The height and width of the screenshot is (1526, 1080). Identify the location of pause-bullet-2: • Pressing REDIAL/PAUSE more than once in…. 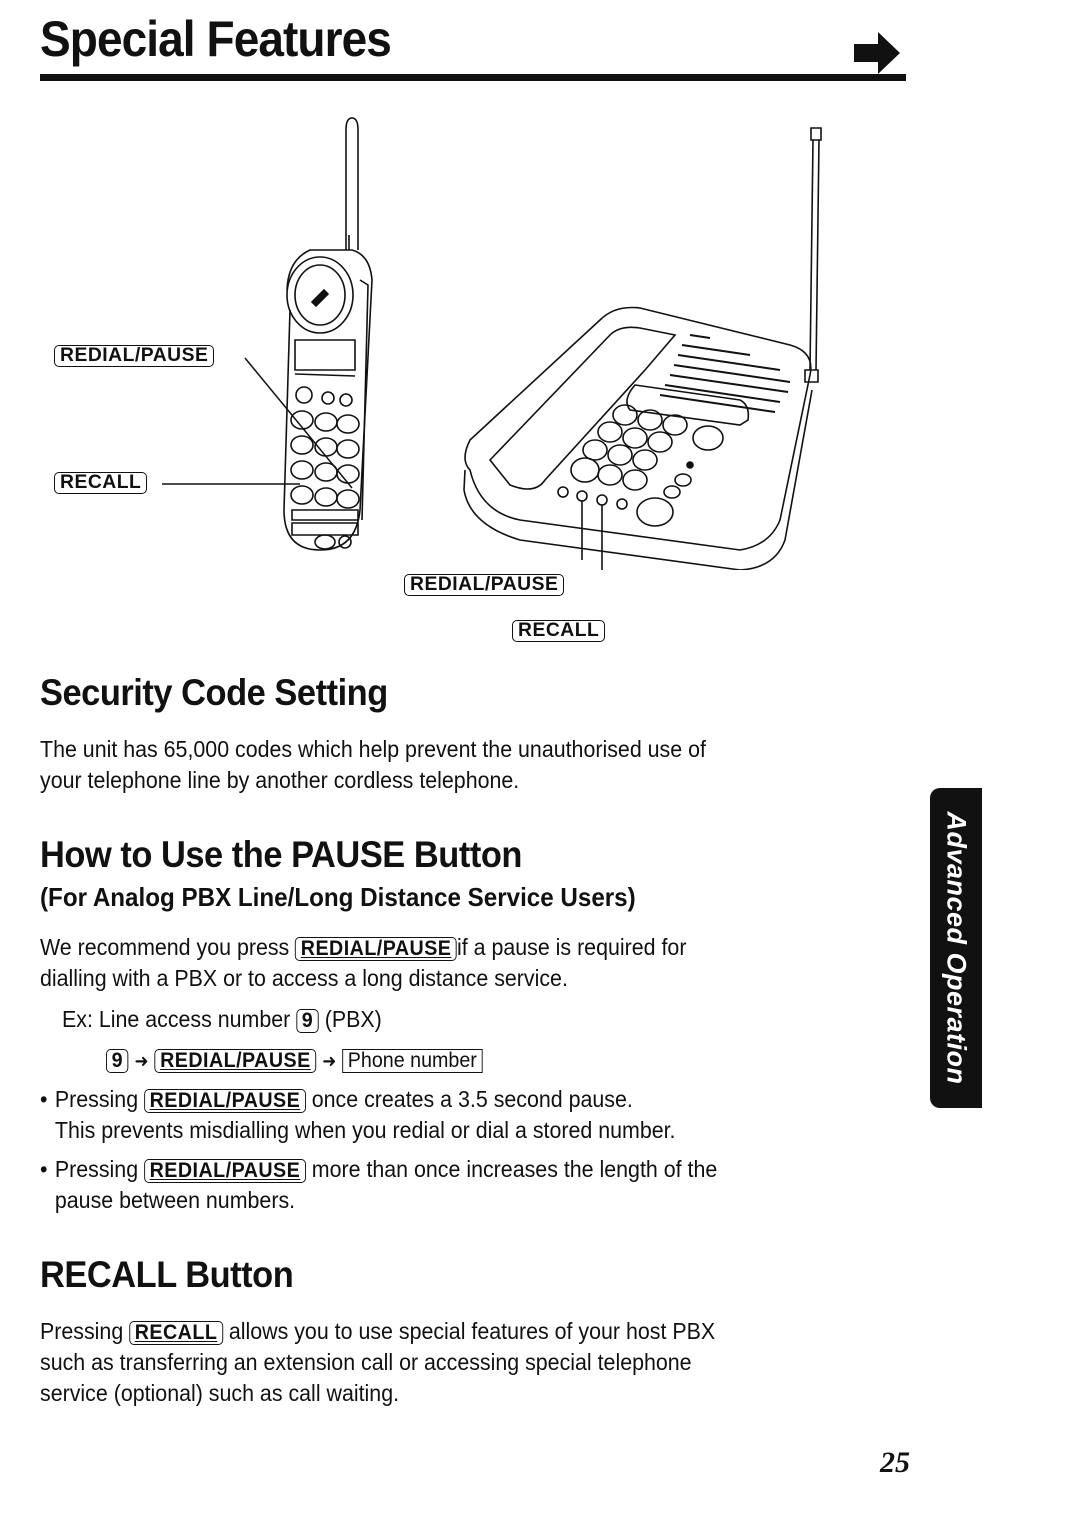
(458, 1185).